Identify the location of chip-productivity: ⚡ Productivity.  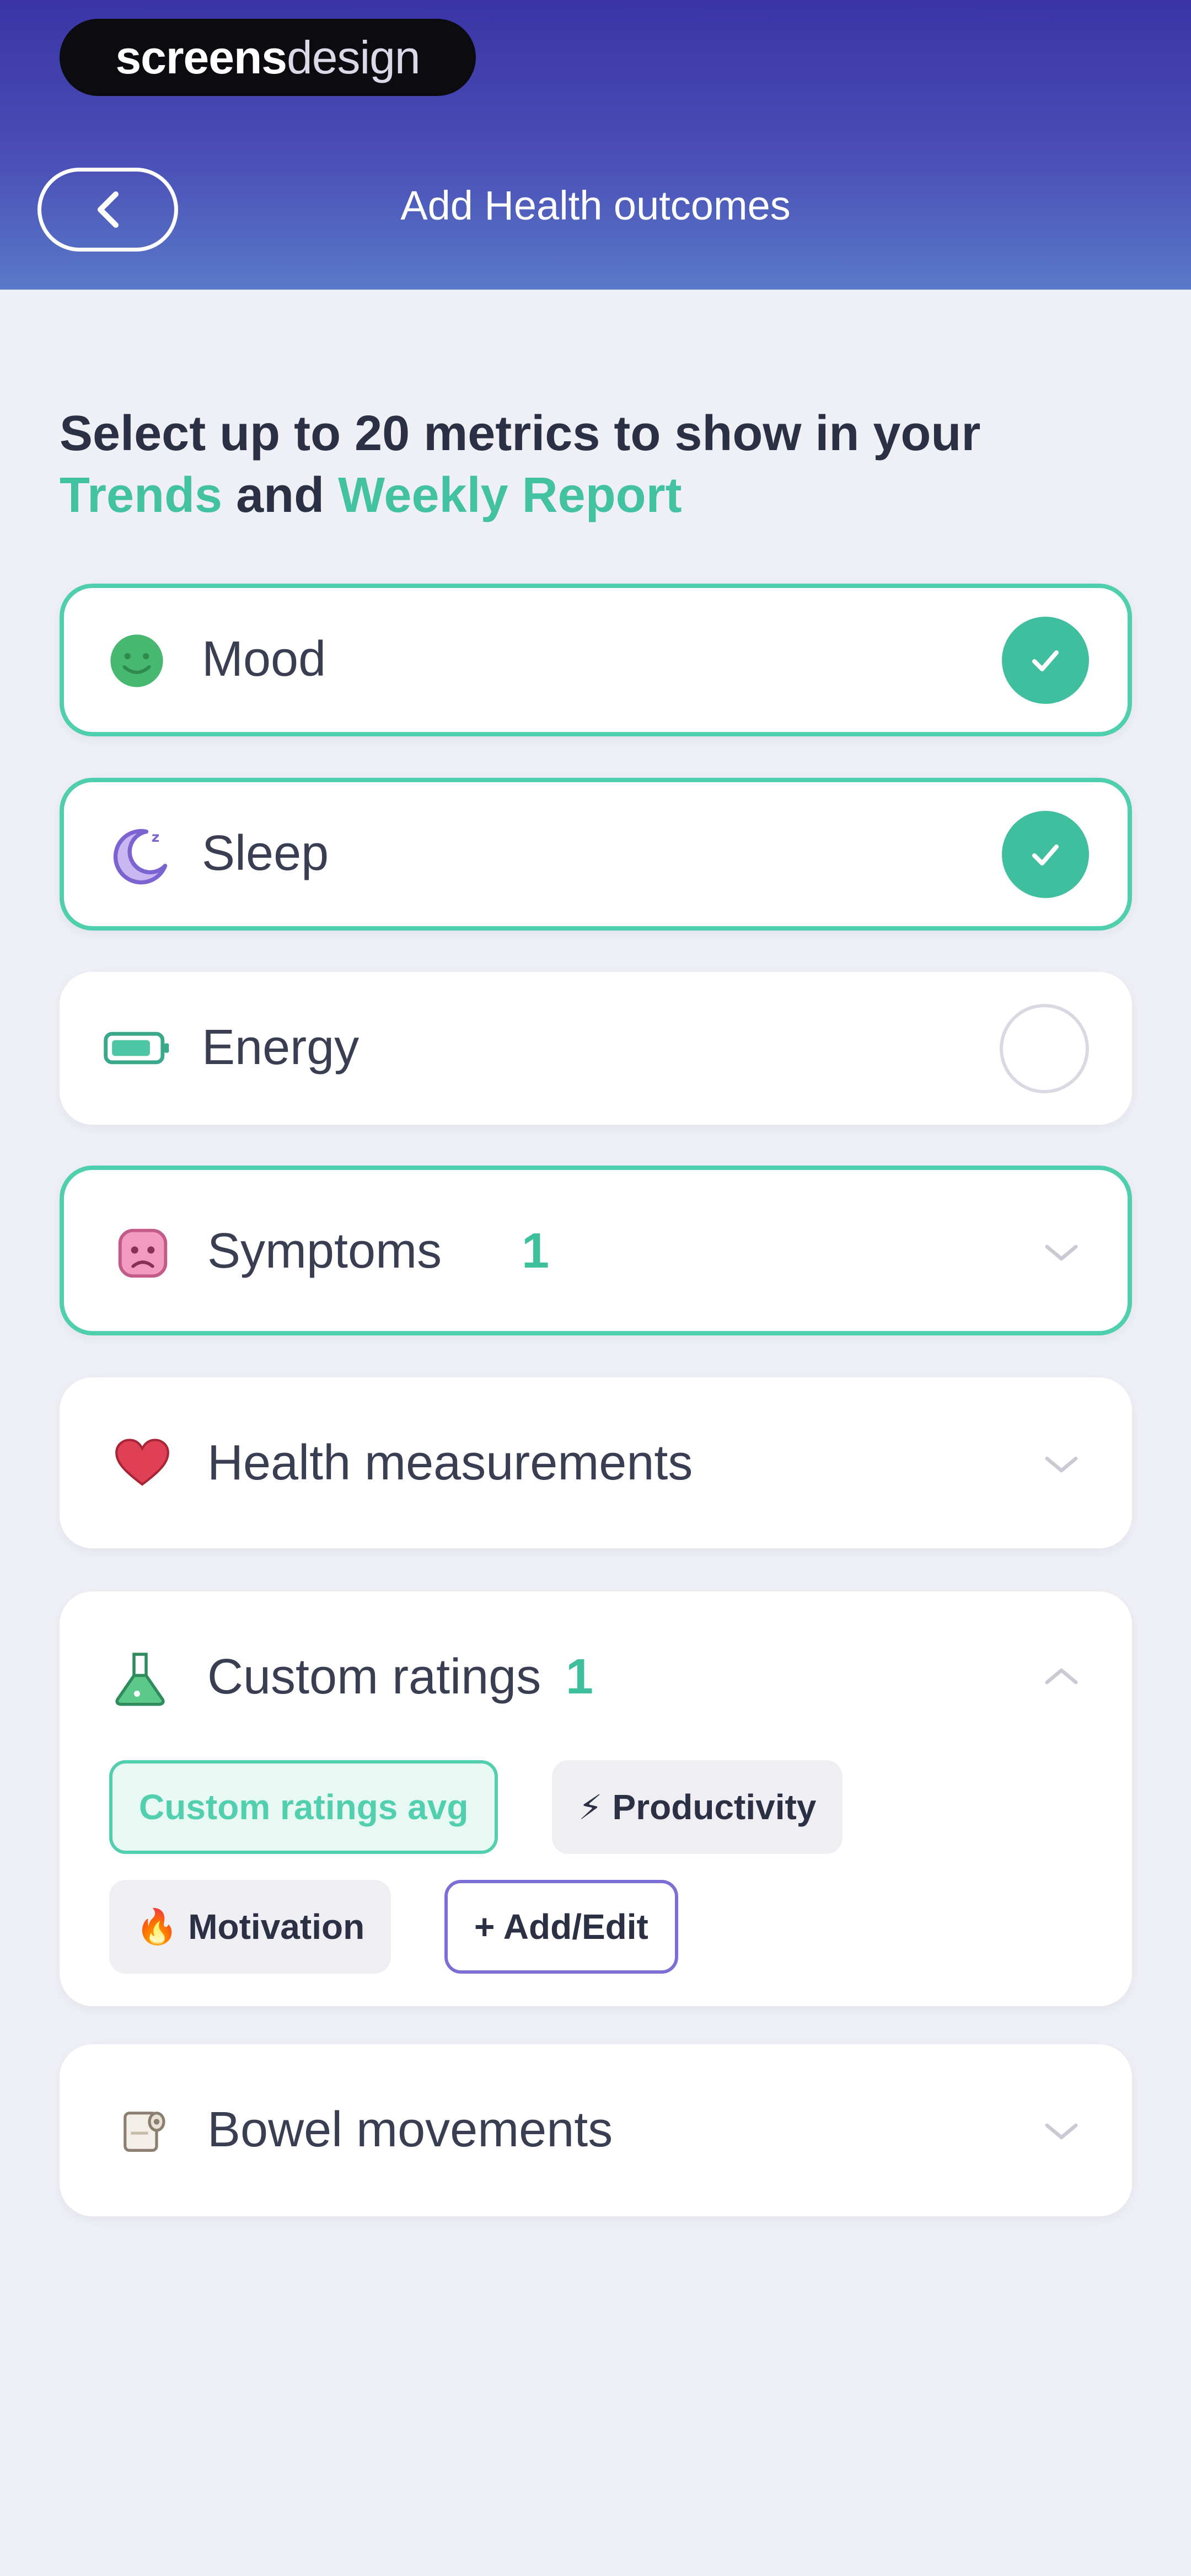
(697, 1807).